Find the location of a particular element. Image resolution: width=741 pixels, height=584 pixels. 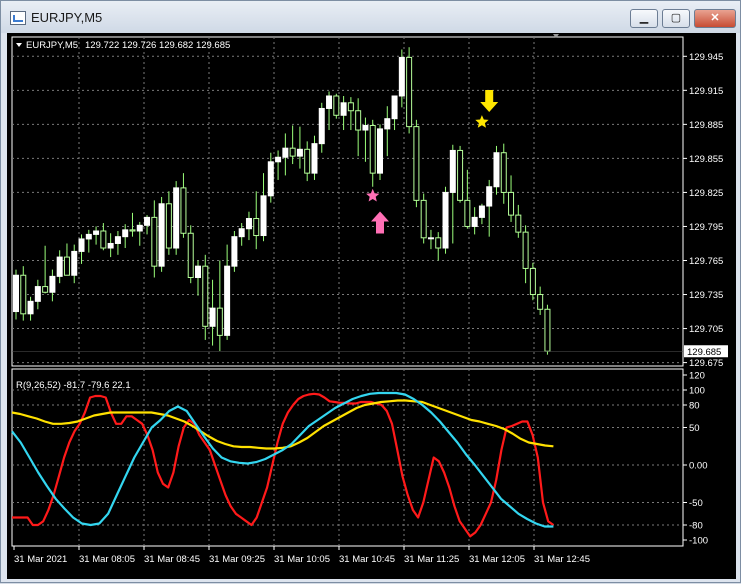

pink-up-arrow is located at coordinates (380, 222).